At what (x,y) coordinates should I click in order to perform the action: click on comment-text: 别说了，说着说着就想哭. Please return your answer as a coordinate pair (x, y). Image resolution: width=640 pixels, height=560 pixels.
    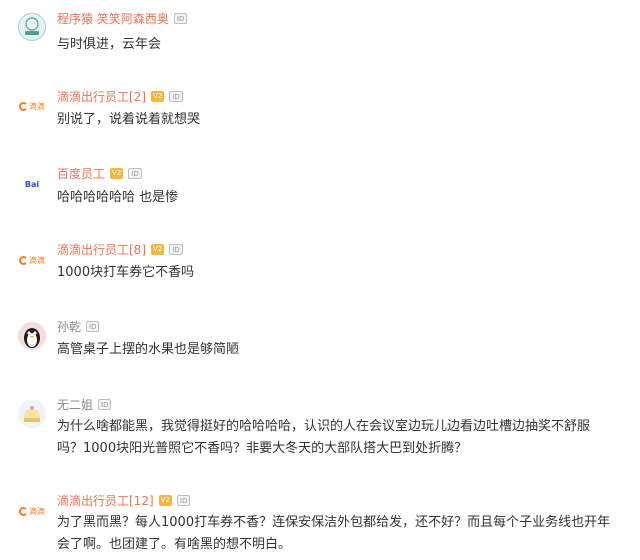
    Looking at the image, I should click on (129, 119).